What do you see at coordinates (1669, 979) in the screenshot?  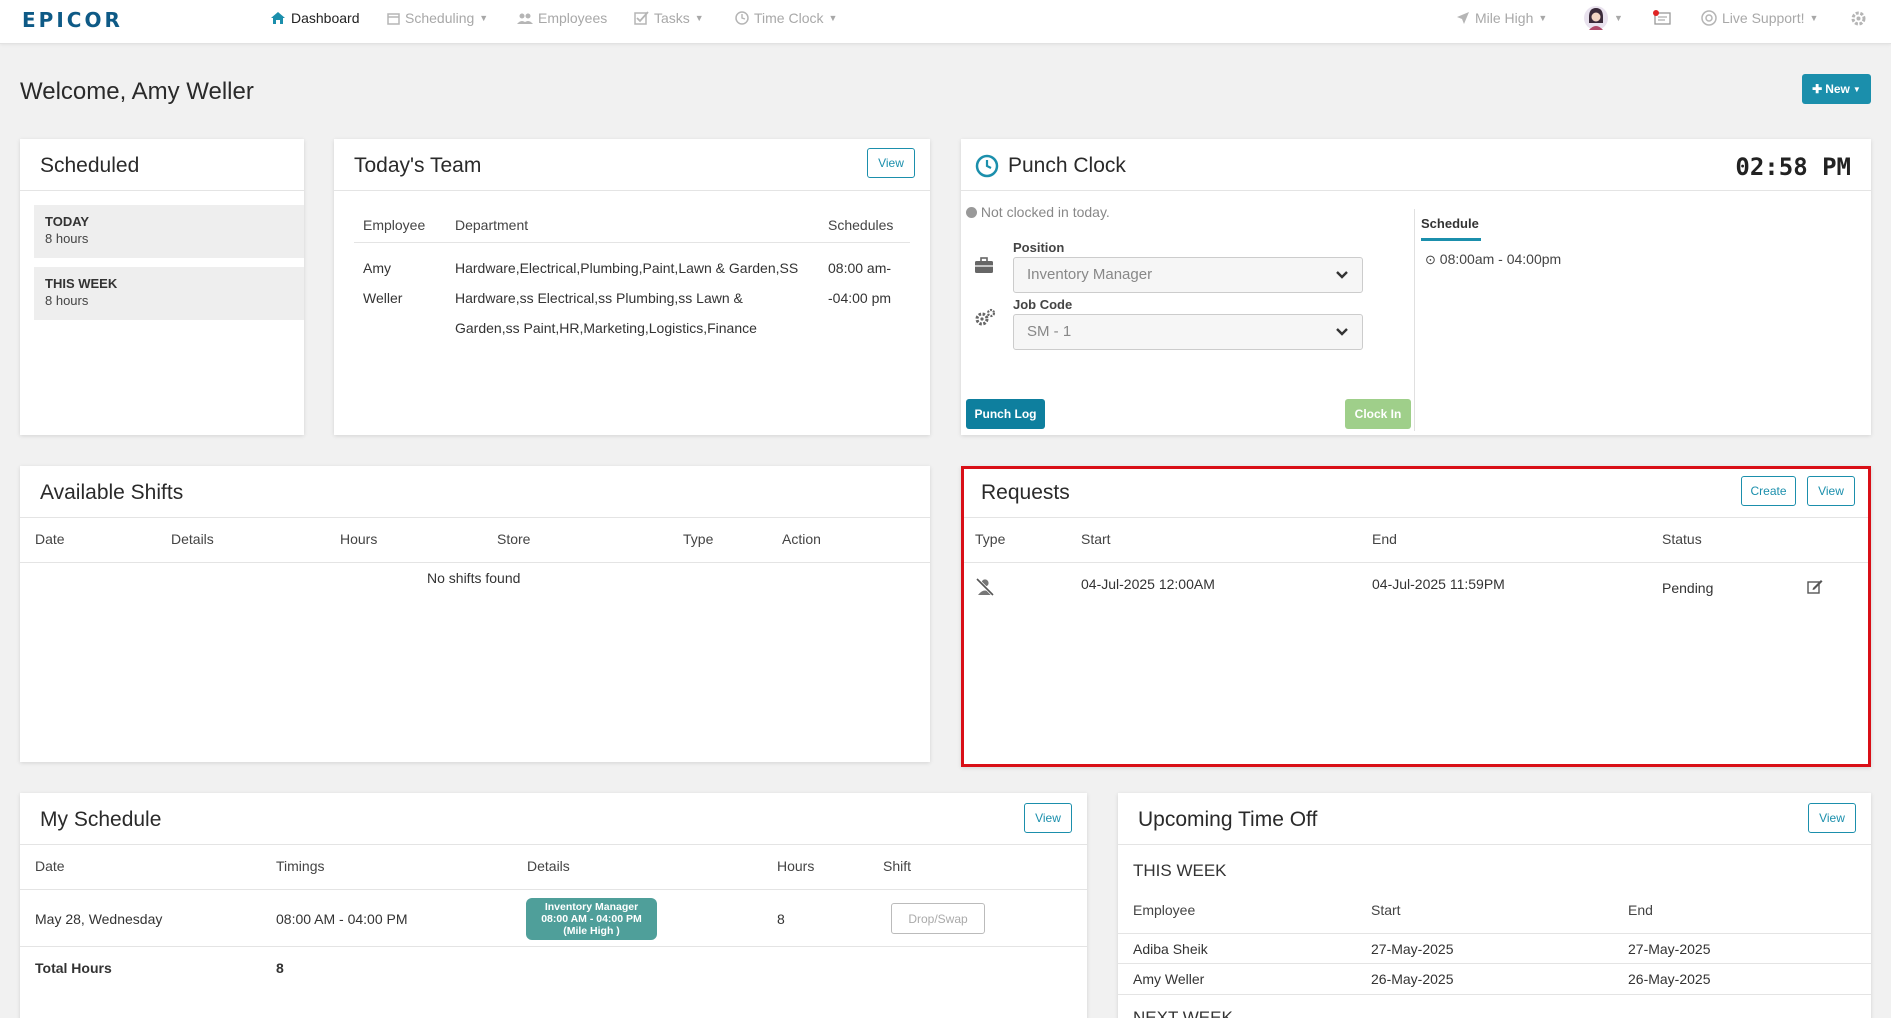 I see `time-off-end: 26-May-2025` at bounding box center [1669, 979].